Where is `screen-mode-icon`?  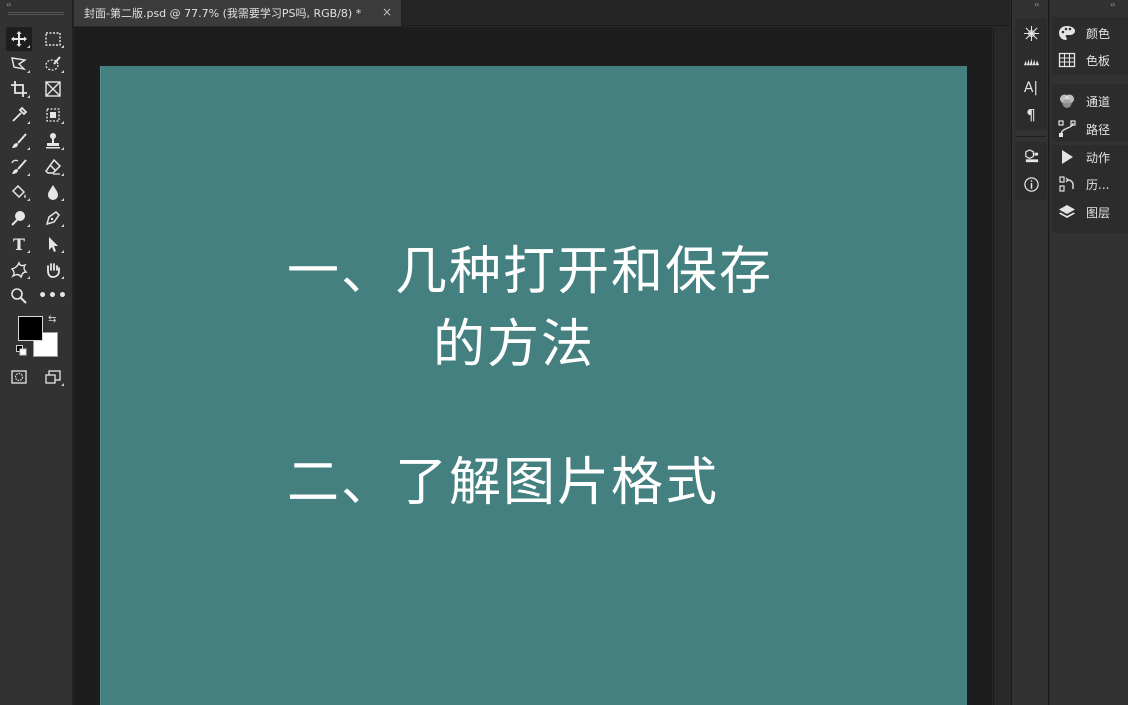
screen-mode-icon is located at coordinates (53, 377).